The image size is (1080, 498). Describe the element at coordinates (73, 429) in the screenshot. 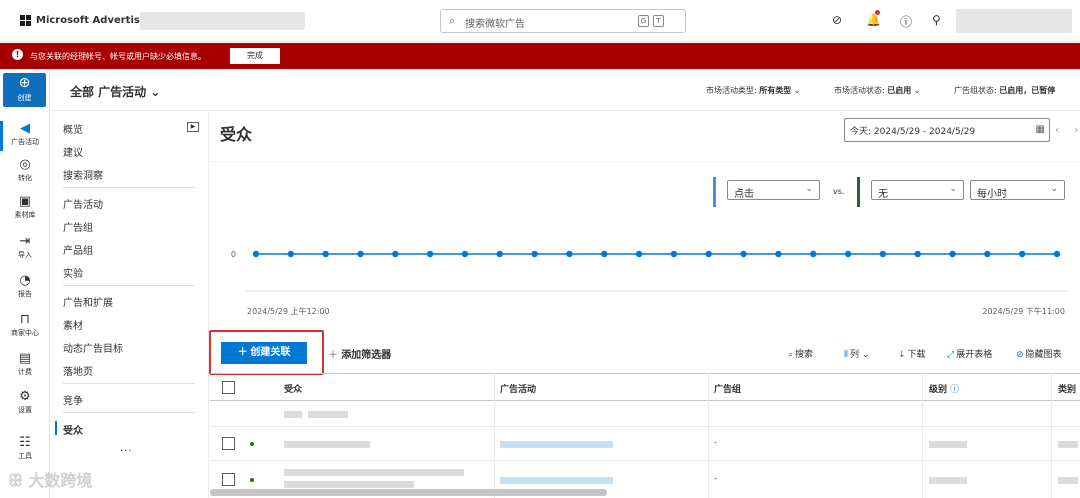

I see `side-item-audiences: 受众` at that location.